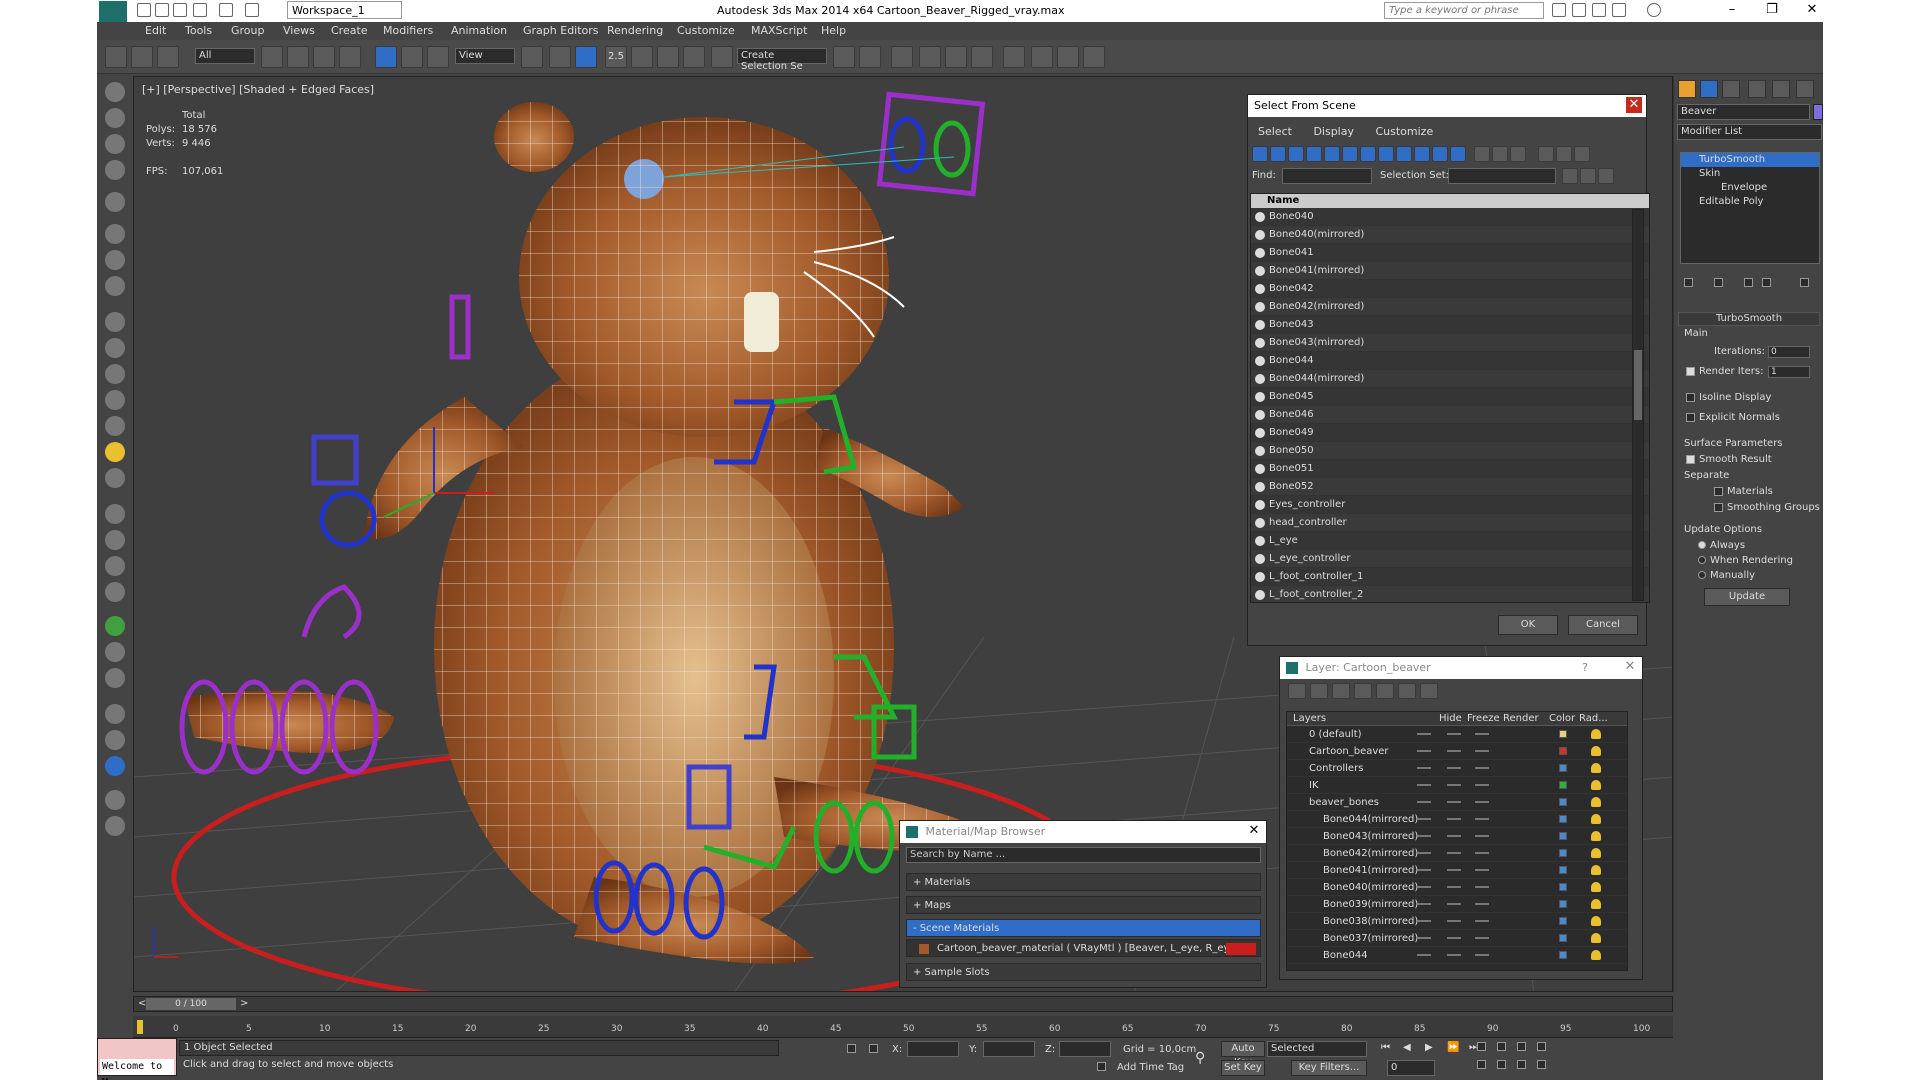 The height and width of the screenshot is (1080, 1920). What do you see at coordinates (1804, 282) in the screenshot?
I see `configure-modifier-sets-icon` at bounding box center [1804, 282].